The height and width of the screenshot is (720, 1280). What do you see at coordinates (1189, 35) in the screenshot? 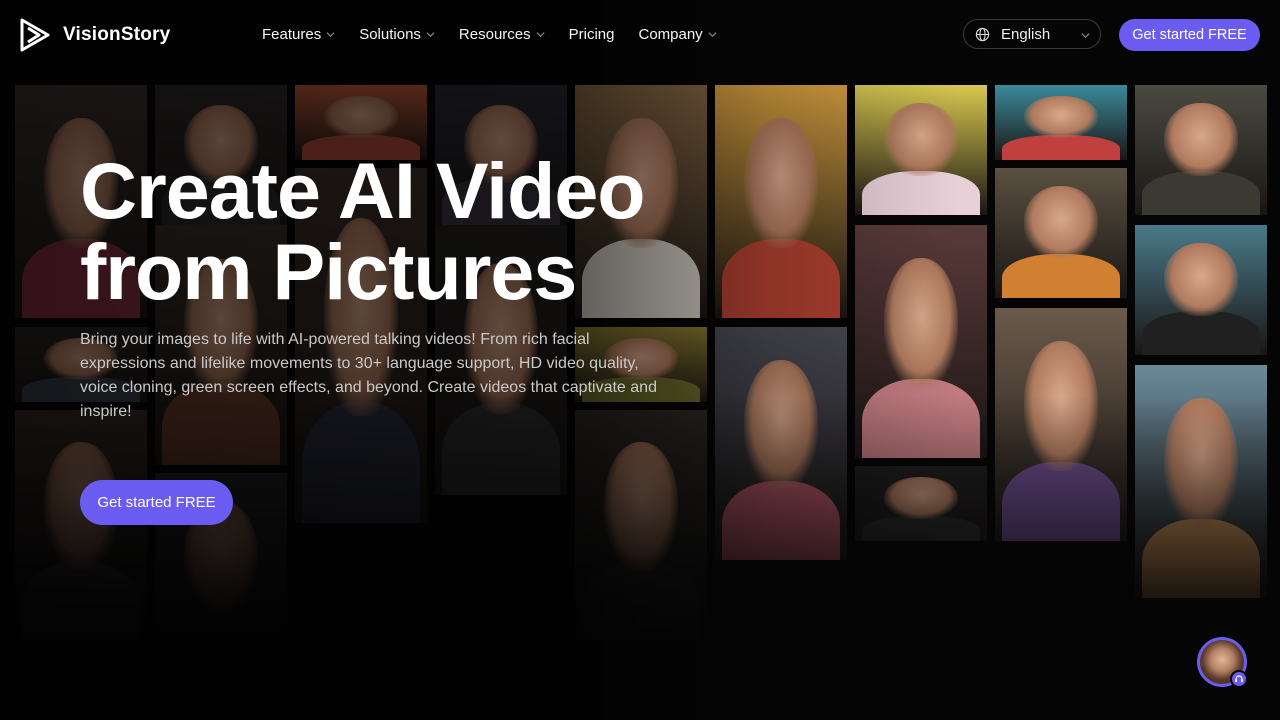
I see `get-started-nav-button: Get started FREE` at bounding box center [1189, 35].